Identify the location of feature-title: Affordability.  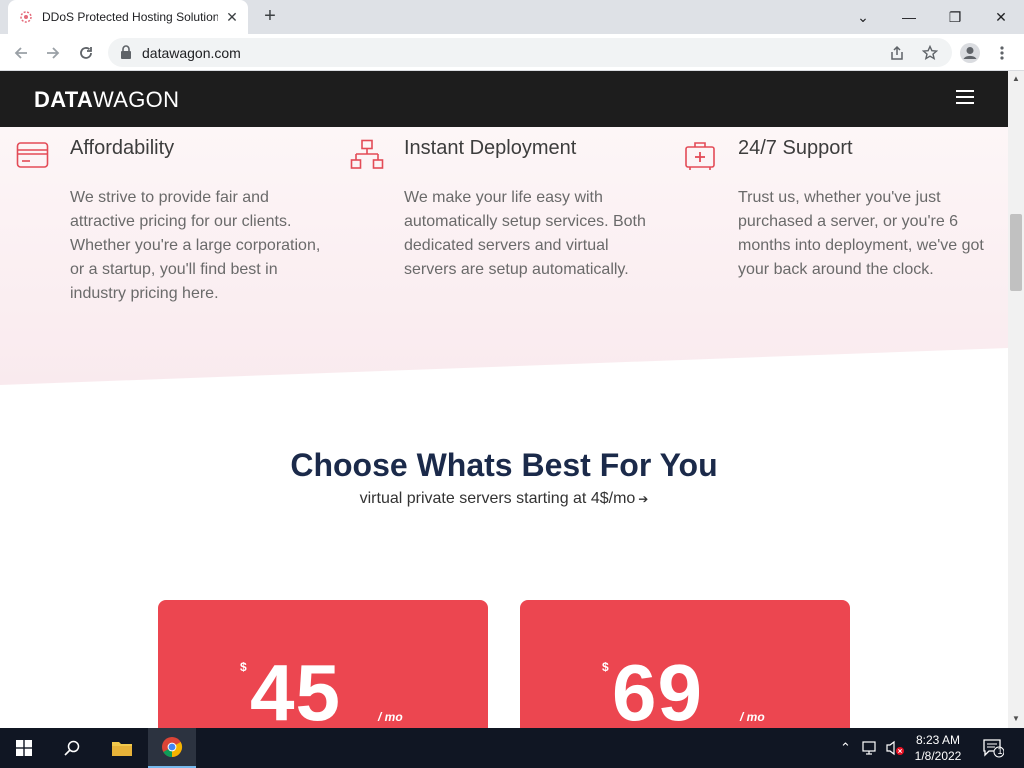
(122, 148).